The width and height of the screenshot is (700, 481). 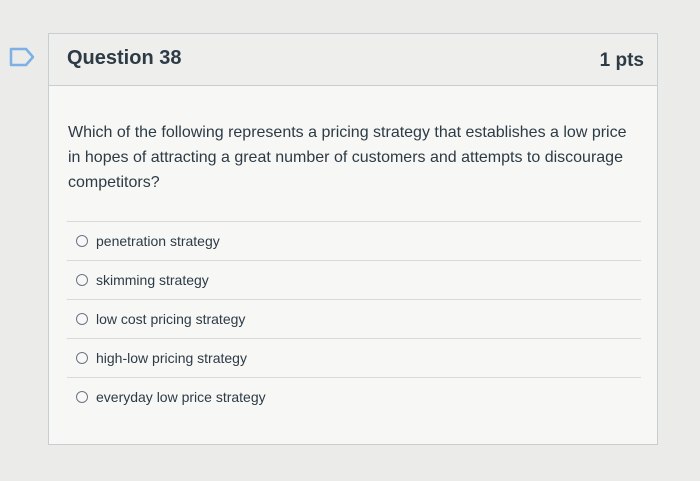 I want to click on question-header: Question 38 1 pts, so click(x=353, y=60).